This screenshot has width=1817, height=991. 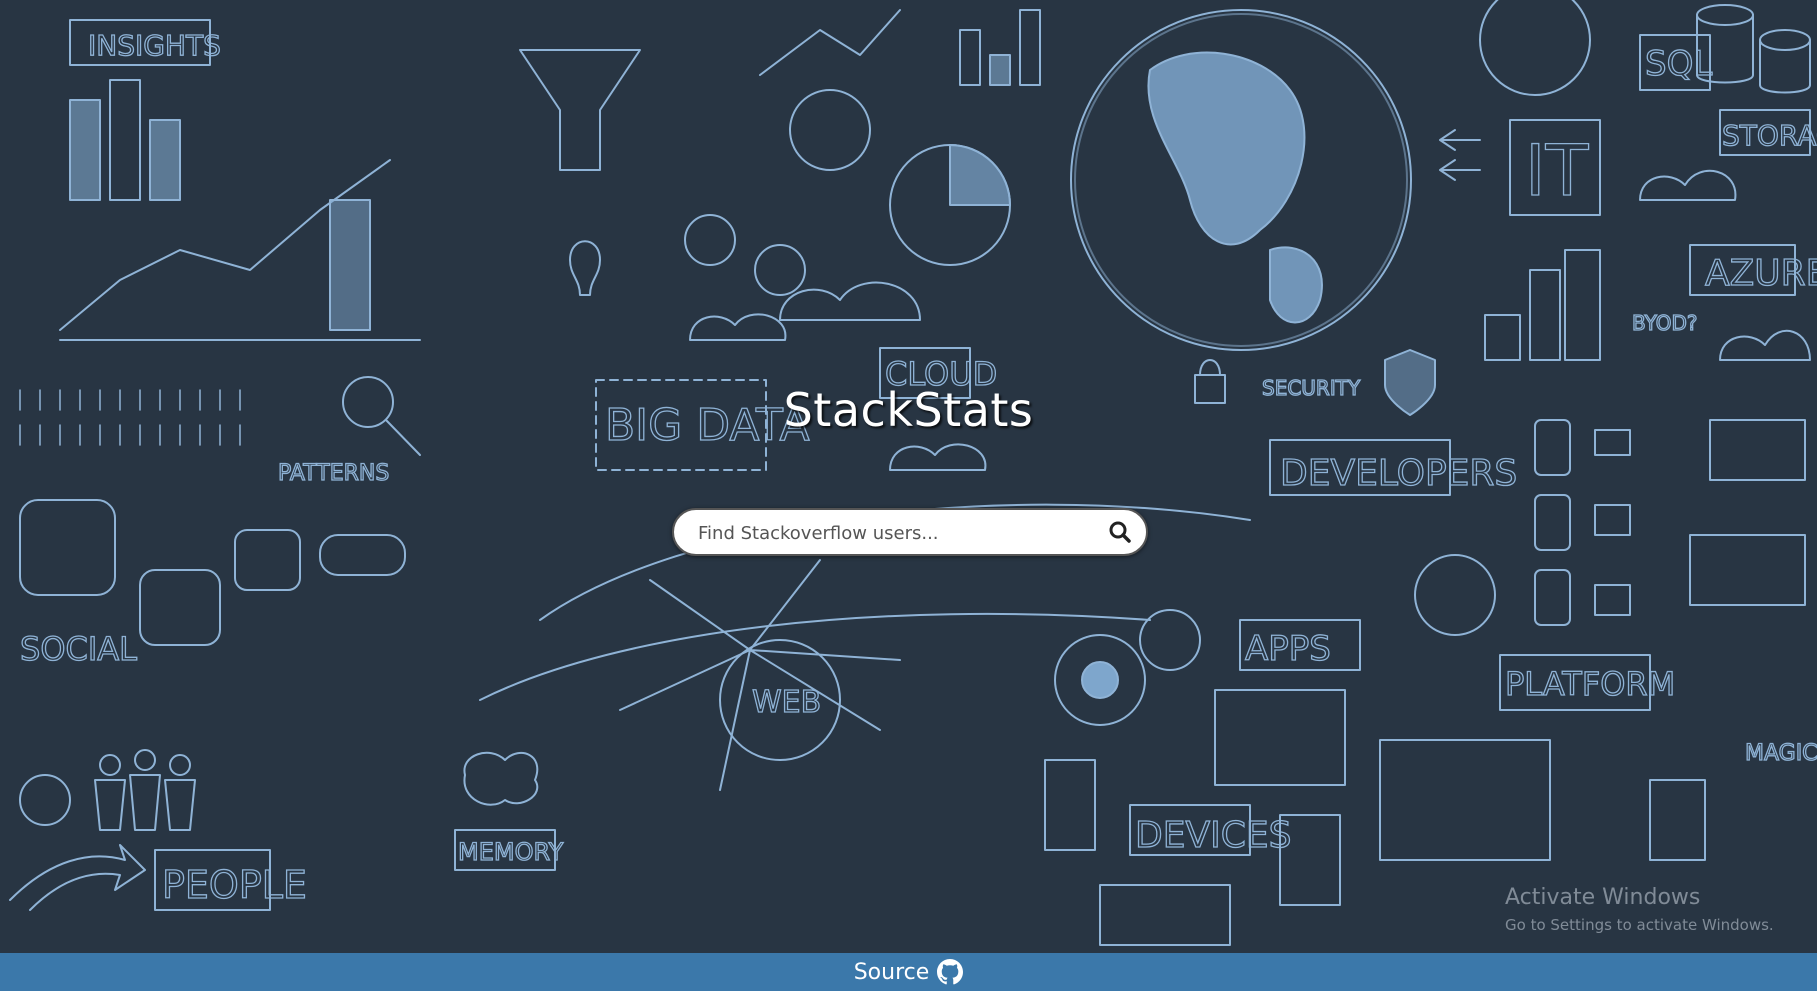 I want to click on svg-text: BYOD?, so click(x=1665, y=323).